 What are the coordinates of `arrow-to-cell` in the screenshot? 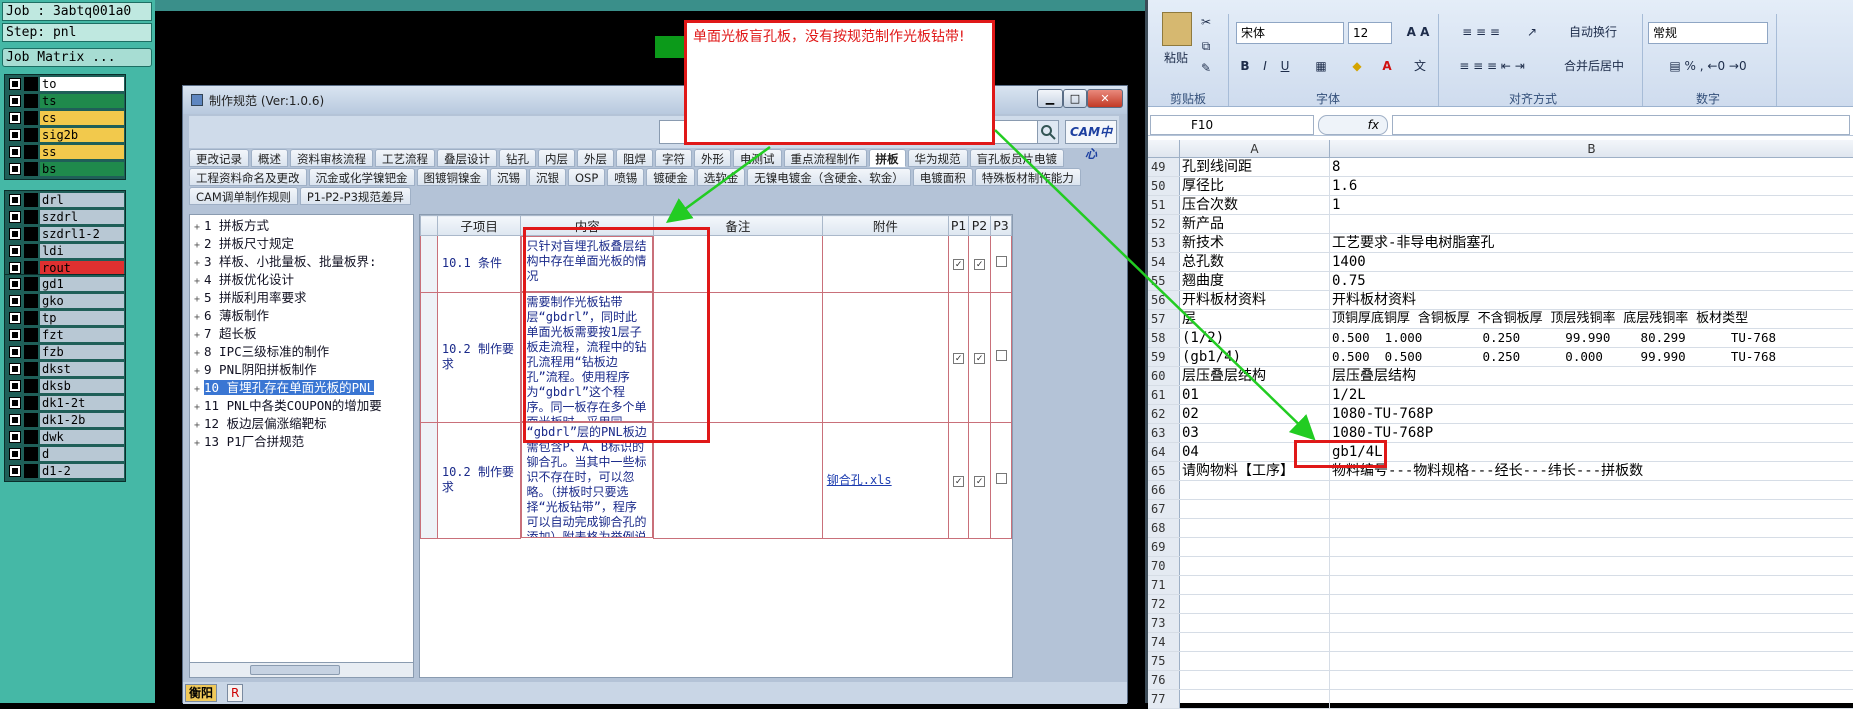 It's located at (1155, 285).